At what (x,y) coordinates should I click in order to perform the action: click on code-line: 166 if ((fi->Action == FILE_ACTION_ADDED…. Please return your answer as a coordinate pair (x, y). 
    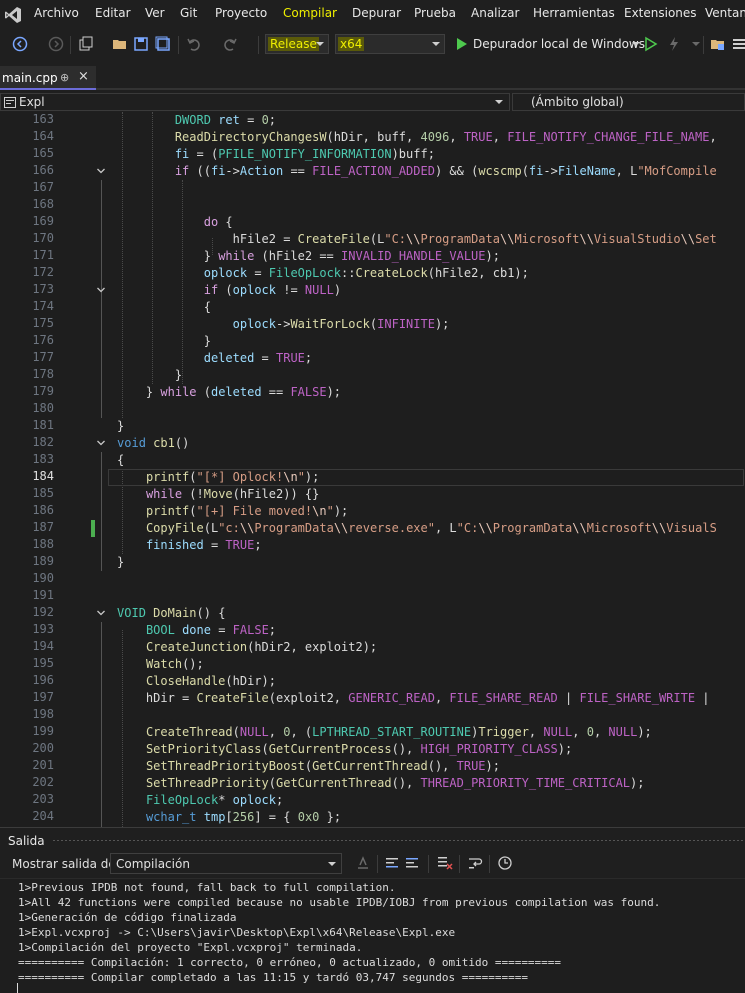
    Looking at the image, I should click on (372, 171).